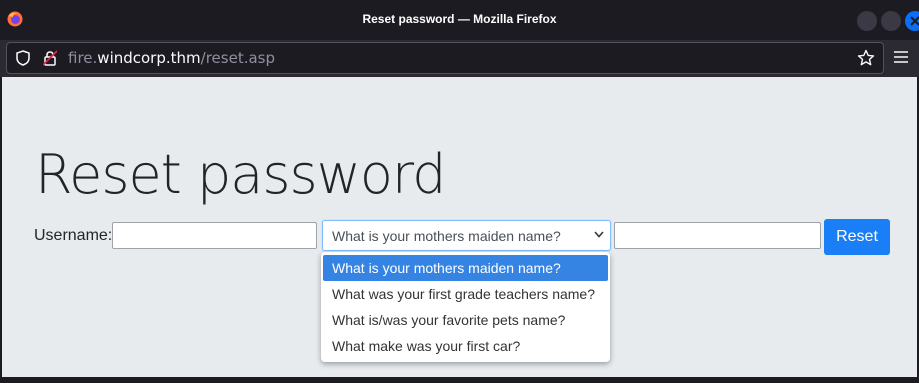  Describe the element at coordinates (465, 320) in the screenshot. I see `dropdown-option: What is/was your favorite pets name?` at that location.